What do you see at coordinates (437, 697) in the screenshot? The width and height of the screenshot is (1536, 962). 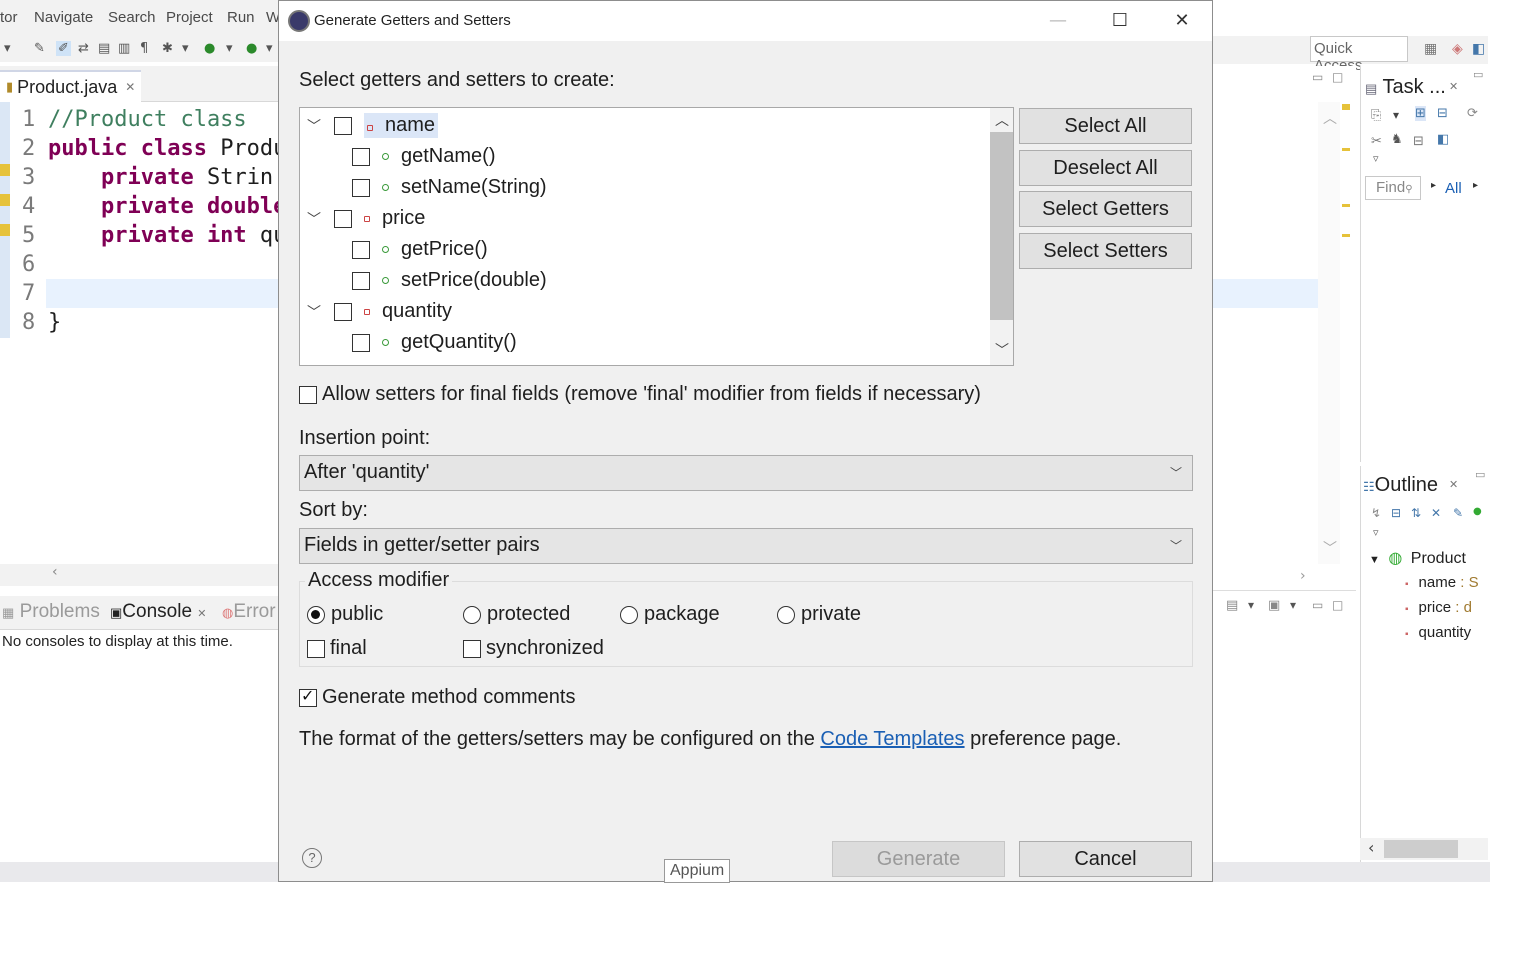 I see `generate-comments-checkbox: Generate method comments` at bounding box center [437, 697].